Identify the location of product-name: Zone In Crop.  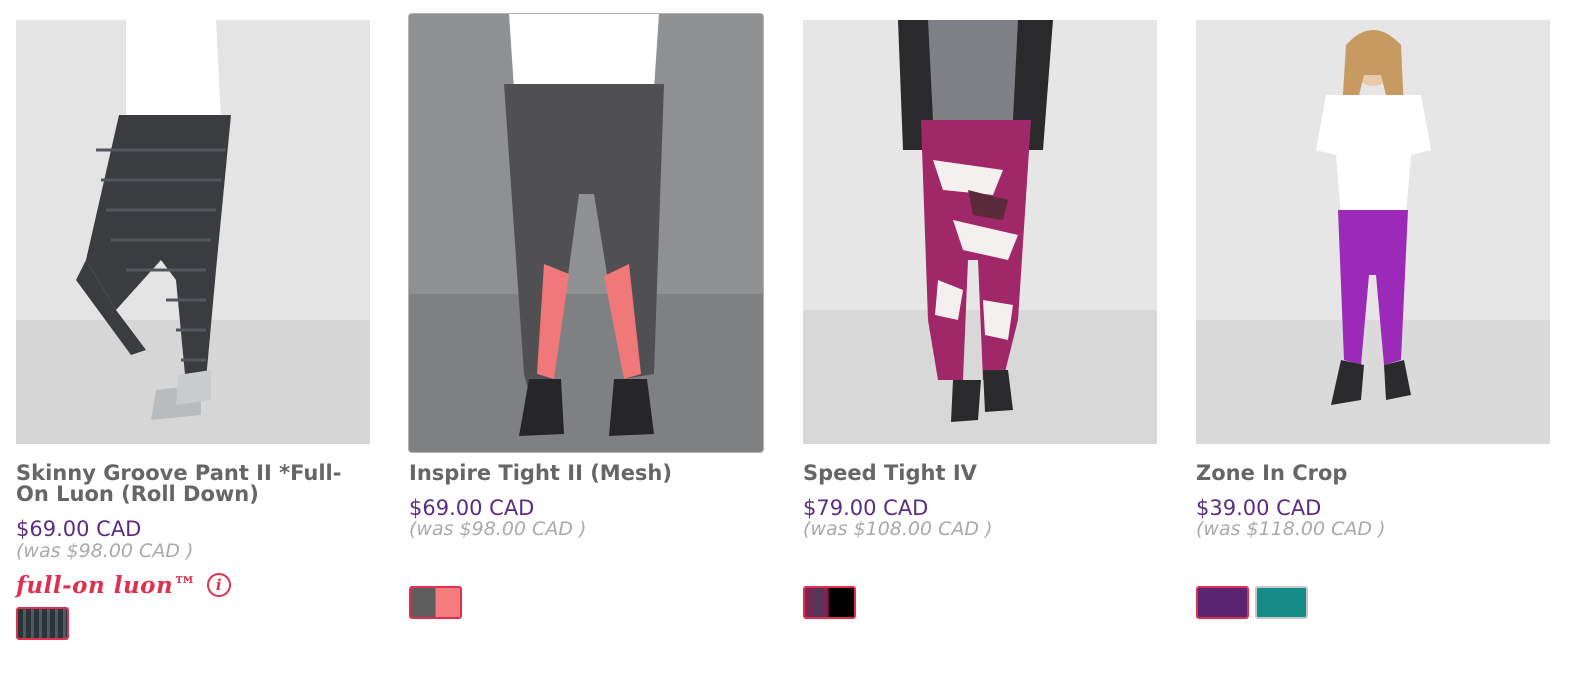
(1373, 473).